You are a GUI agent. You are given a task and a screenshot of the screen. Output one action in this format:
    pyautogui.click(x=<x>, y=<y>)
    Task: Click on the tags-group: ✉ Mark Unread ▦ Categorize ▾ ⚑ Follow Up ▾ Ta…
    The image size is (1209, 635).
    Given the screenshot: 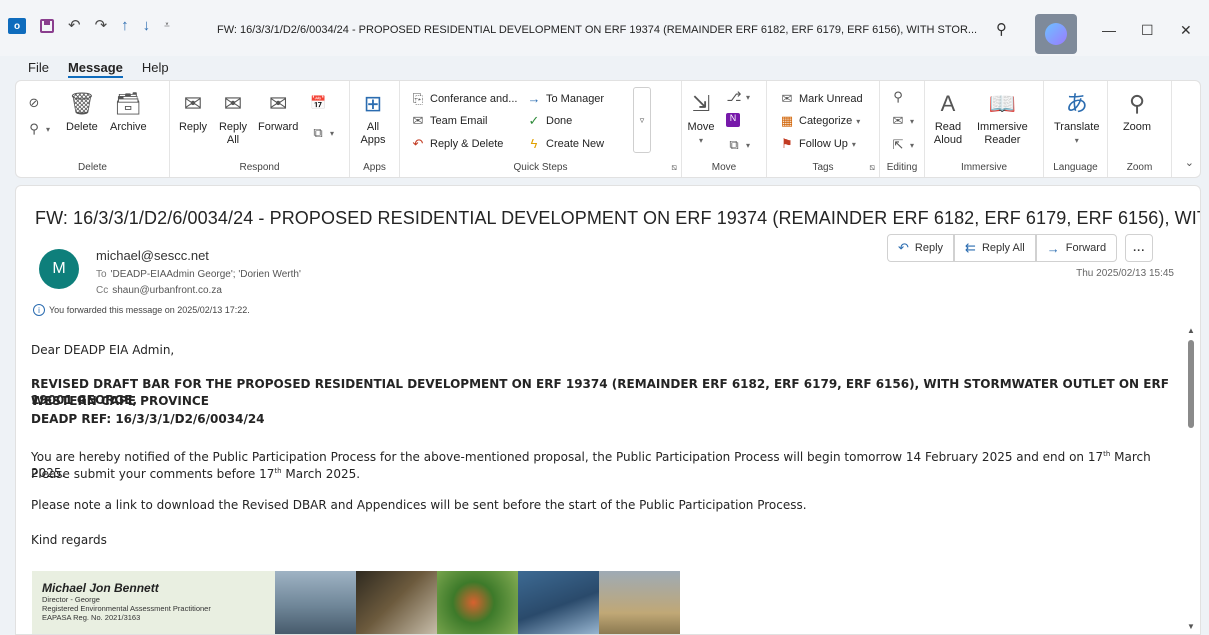 What is the action you would take?
    pyautogui.click(x=823, y=129)
    